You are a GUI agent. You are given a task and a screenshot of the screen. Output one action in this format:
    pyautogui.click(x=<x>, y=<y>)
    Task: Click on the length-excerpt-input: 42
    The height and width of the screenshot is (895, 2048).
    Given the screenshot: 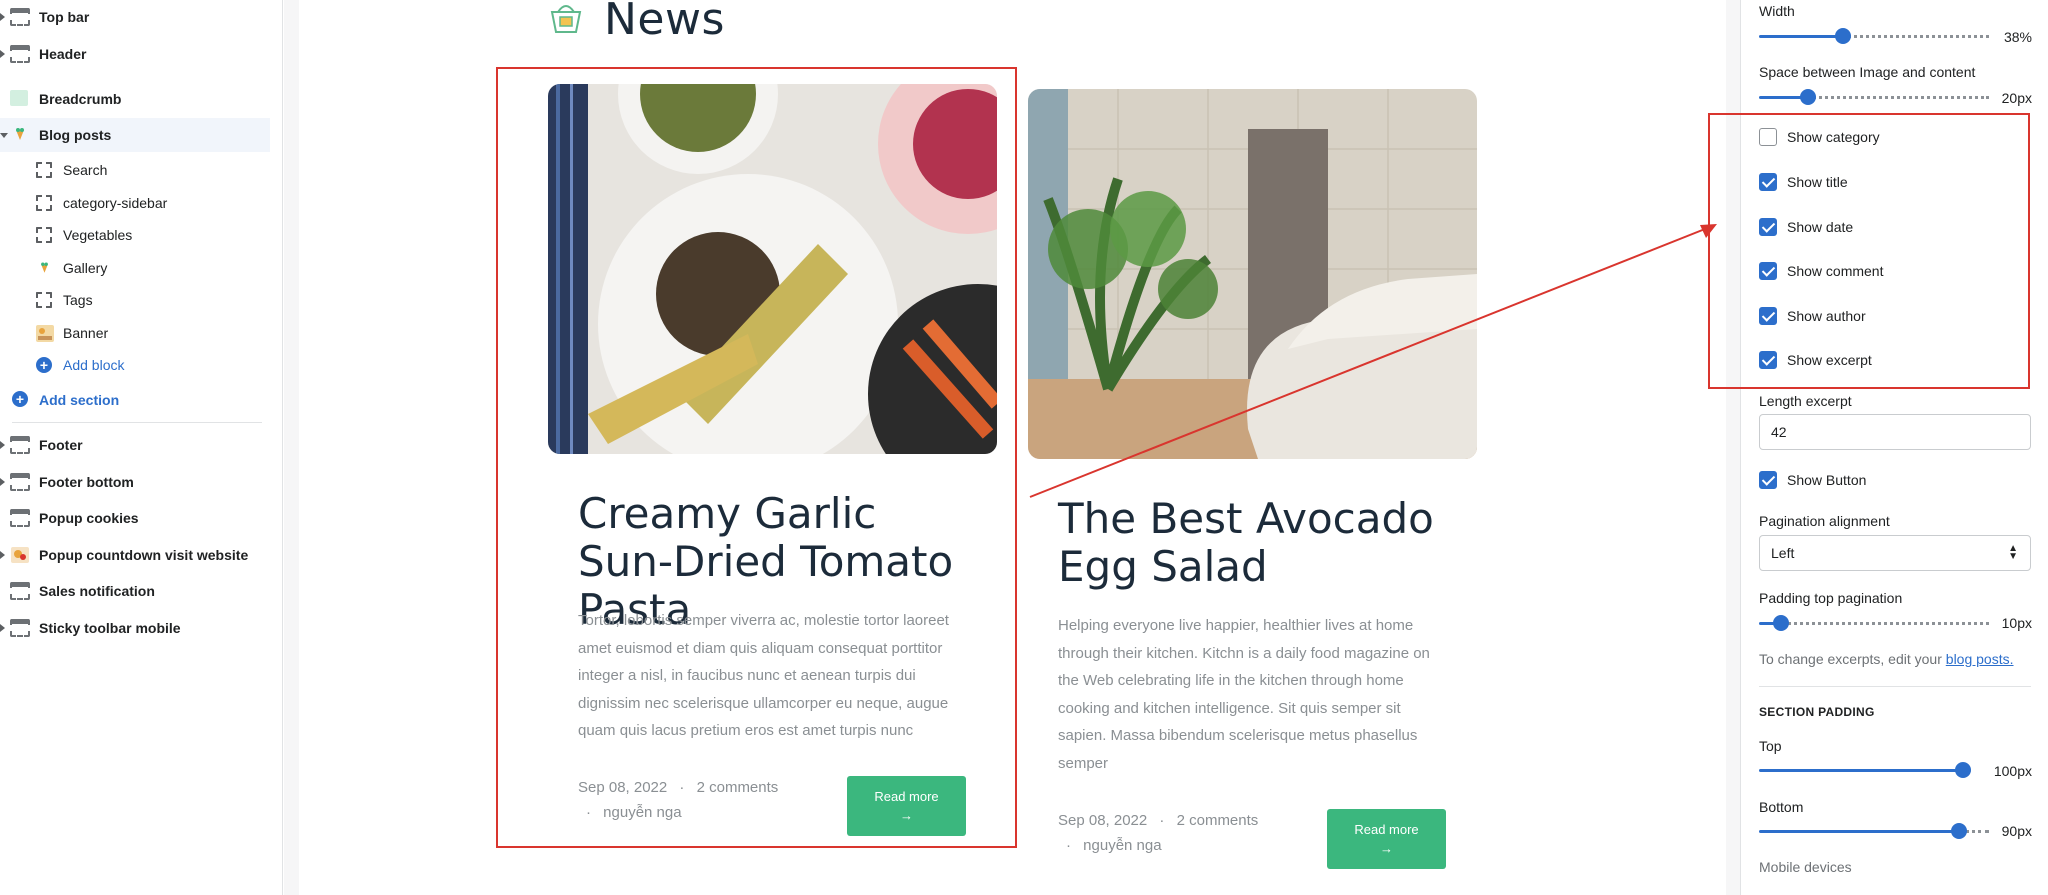 What is the action you would take?
    pyautogui.click(x=1895, y=432)
    